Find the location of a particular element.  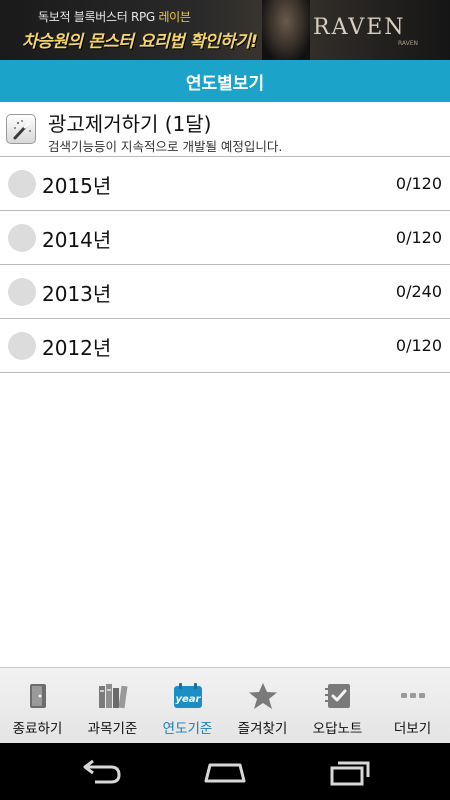

year-row-2012: 2012년 0/120 is located at coordinates (225, 346).